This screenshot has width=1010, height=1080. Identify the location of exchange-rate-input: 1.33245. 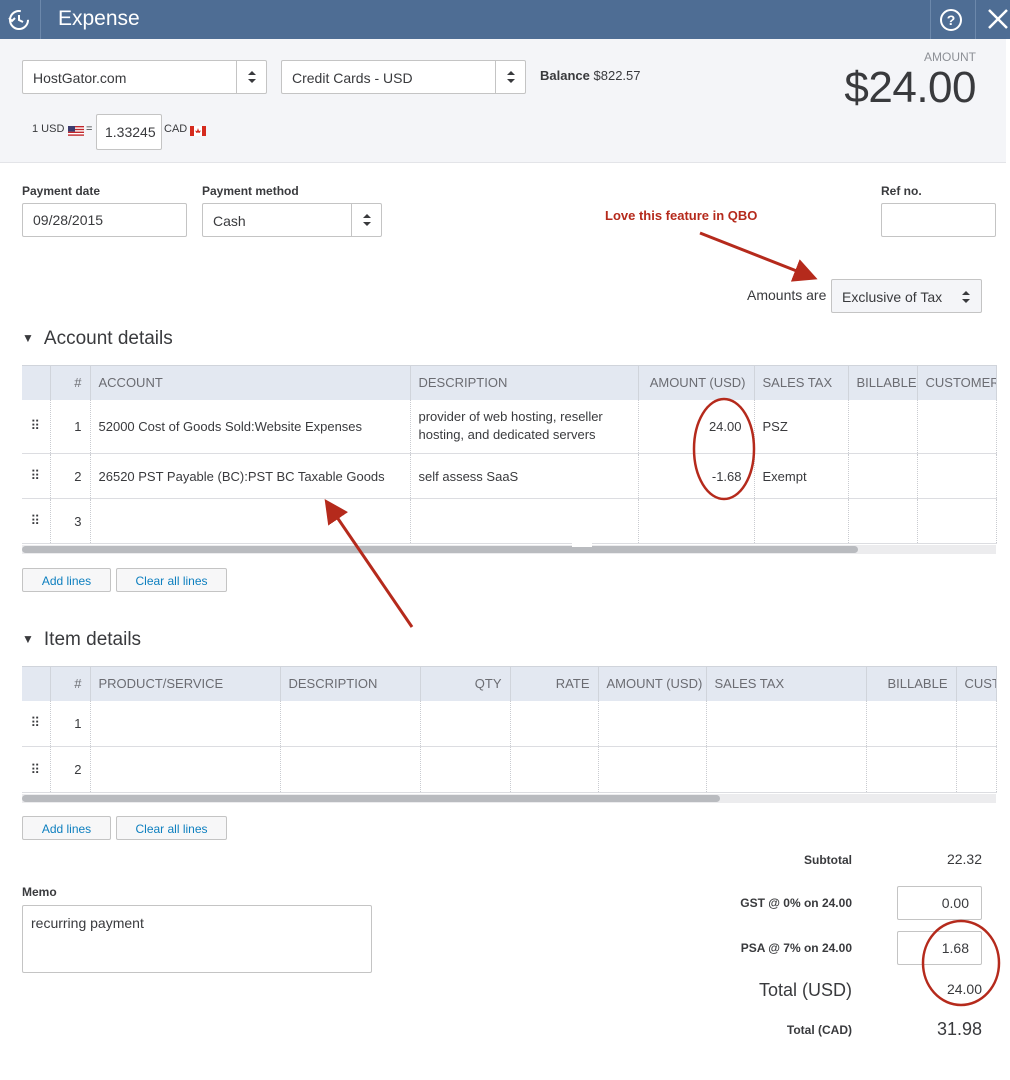
(129, 132).